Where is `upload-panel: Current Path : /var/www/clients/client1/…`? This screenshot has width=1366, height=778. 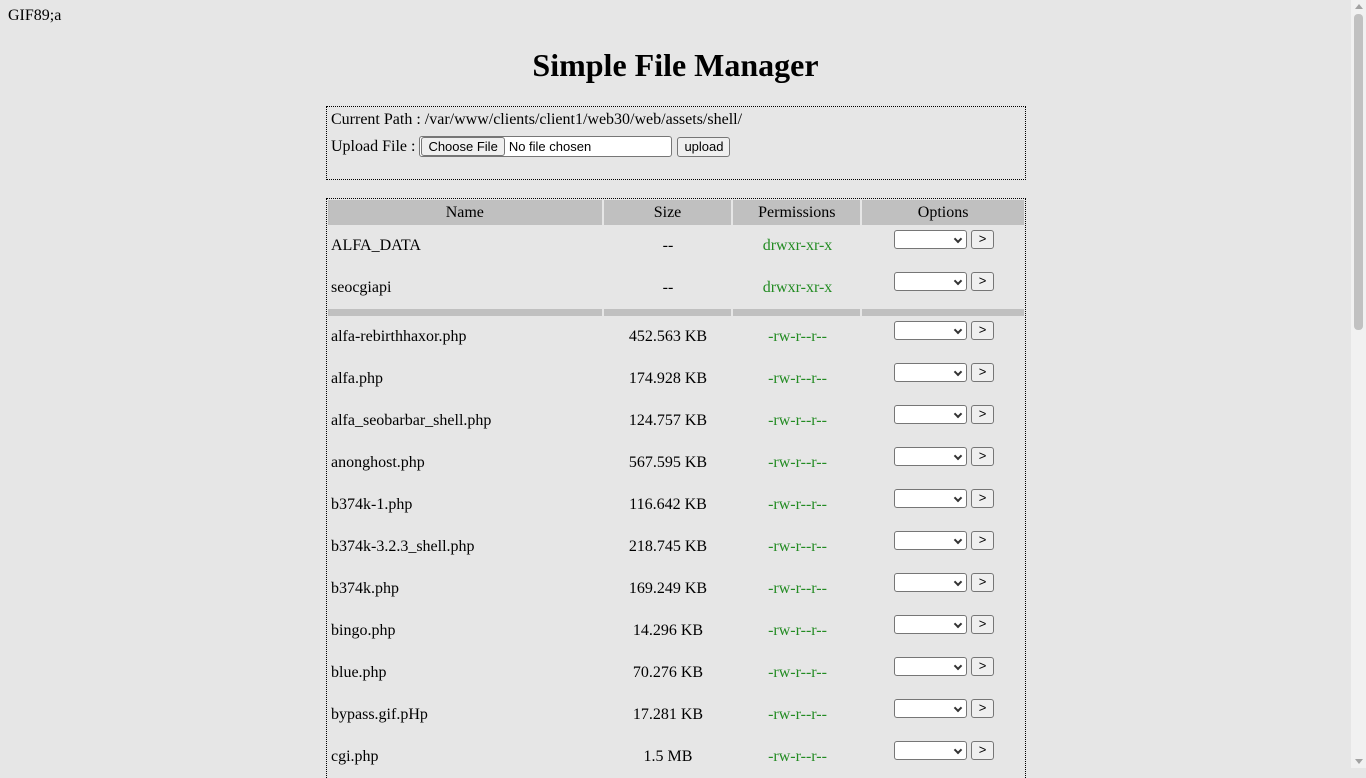
upload-panel: Current Path : /var/www/clients/client1/… is located at coordinates (676, 143).